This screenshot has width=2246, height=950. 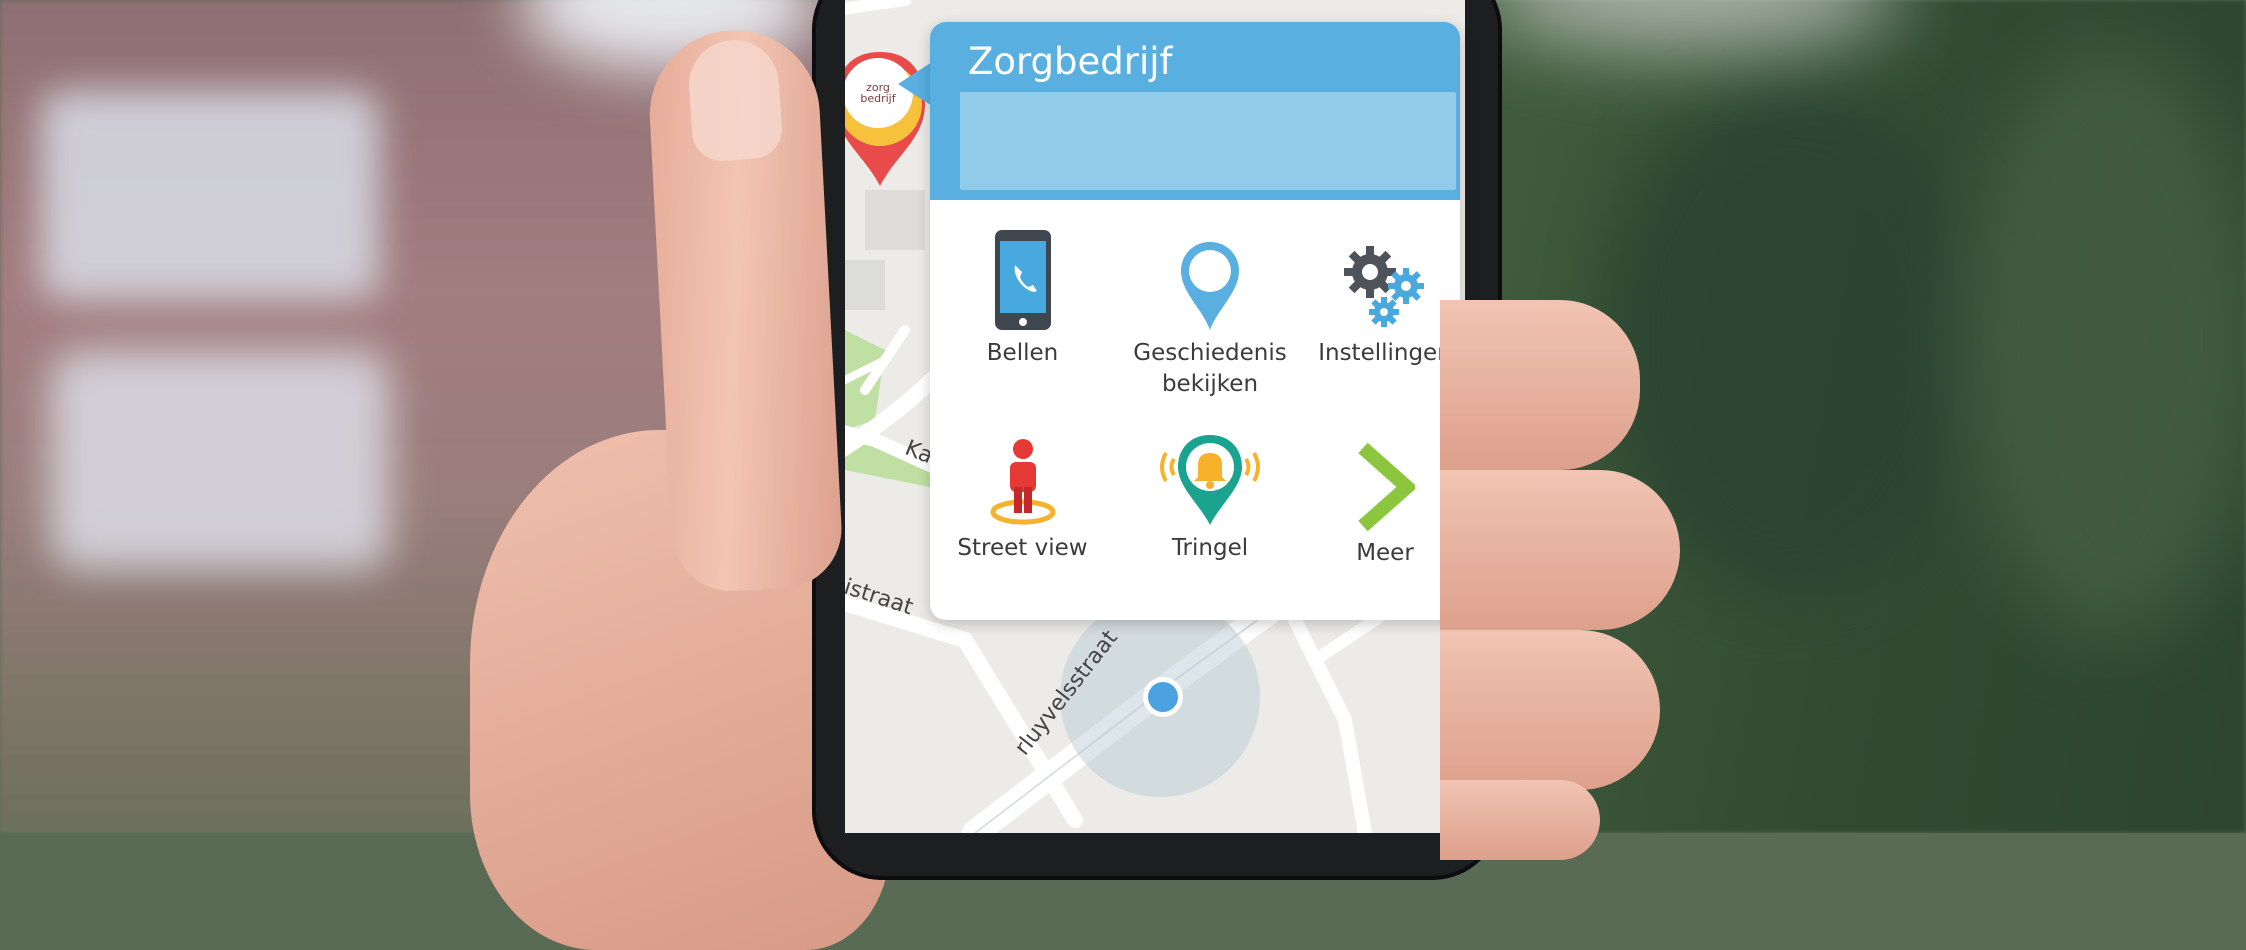 What do you see at coordinates (1210, 548) in the screenshot?
I see `action-label: Tringel` at bounding box center [1210, 548].